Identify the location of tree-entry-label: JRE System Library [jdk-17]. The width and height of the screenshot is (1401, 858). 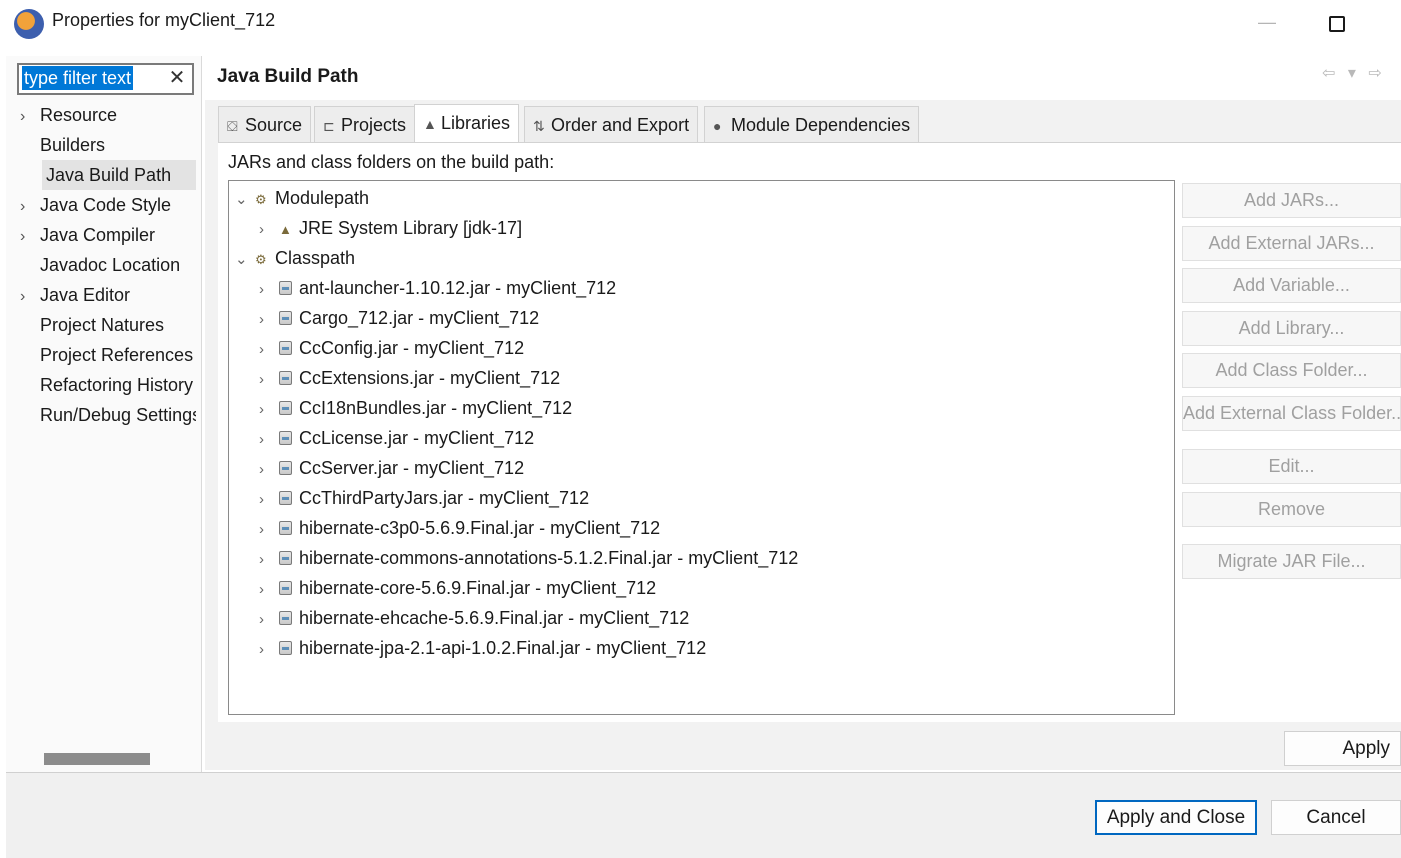
(411, 228).